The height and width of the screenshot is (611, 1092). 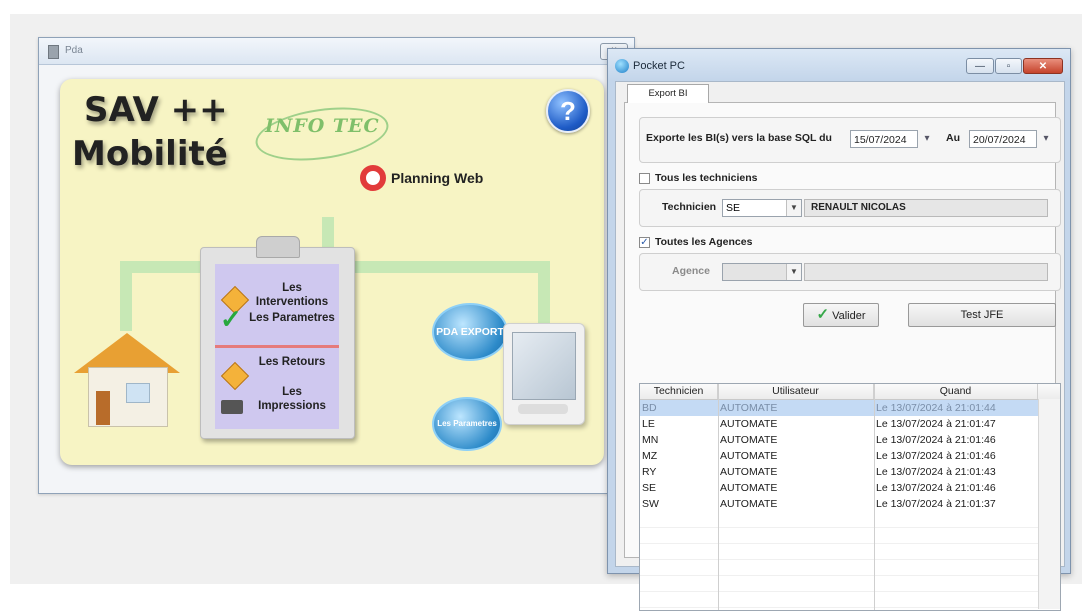 What do you see at coordinates (936, 504) in the screenshot?
I see `quand-cell: Le 13/07/2024 à 21:01:37` at bounding box center [936, 504].